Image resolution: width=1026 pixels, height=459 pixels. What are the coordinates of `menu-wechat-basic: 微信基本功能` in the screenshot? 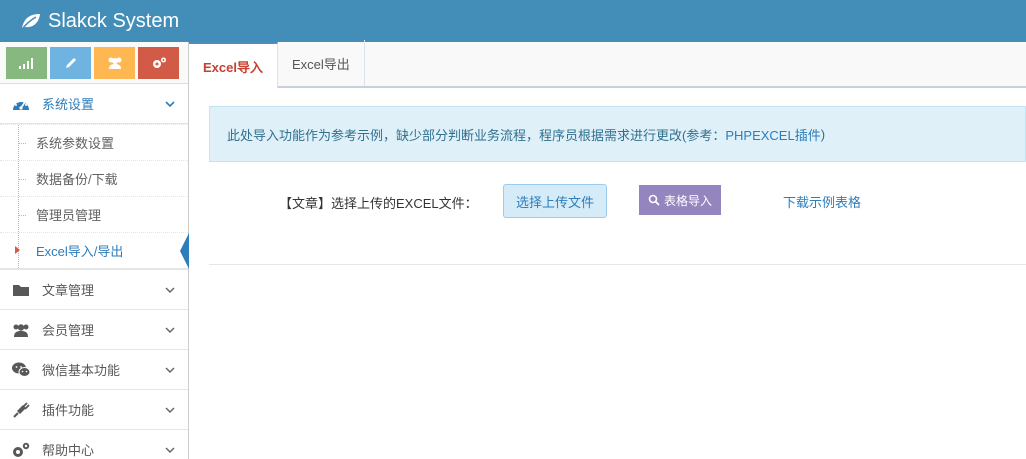 It's located at (94, 369).